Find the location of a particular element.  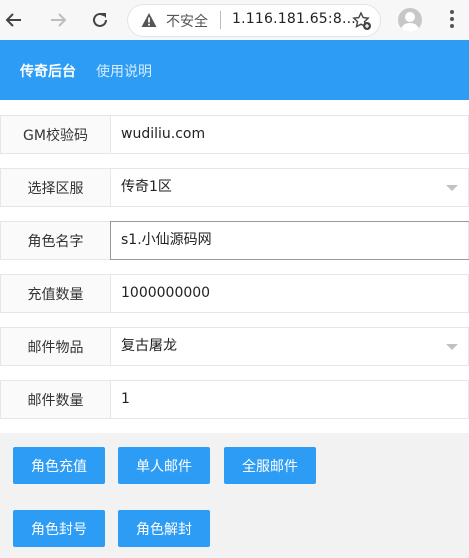

unban-button: 角色解封 is located at coordinates (164, 528).